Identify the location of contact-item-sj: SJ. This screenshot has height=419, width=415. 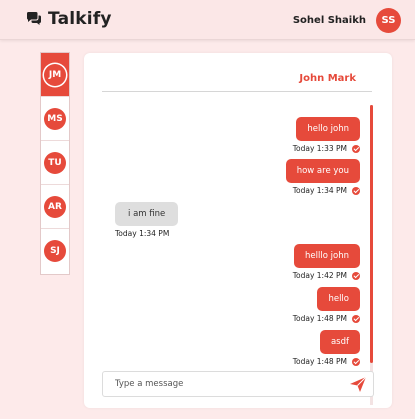
(55, 251).